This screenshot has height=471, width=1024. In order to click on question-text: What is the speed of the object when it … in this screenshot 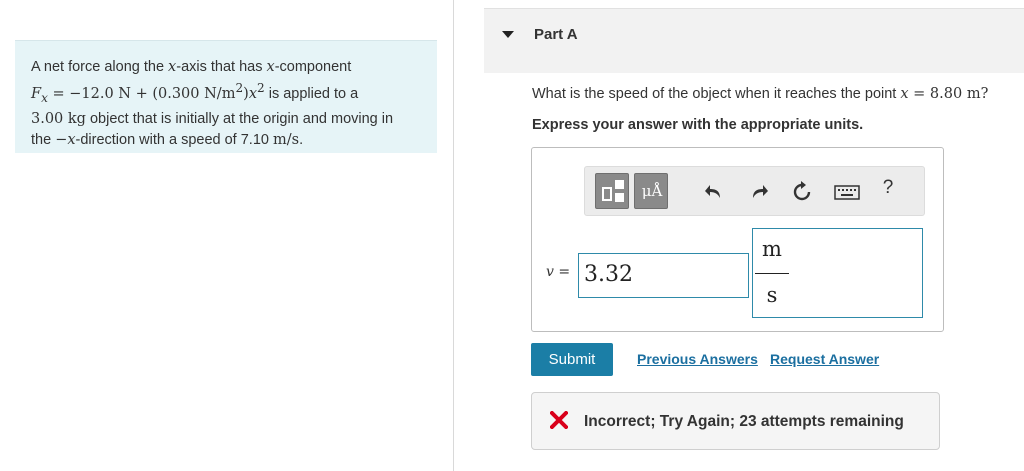, I will do `click(760, 94)`.